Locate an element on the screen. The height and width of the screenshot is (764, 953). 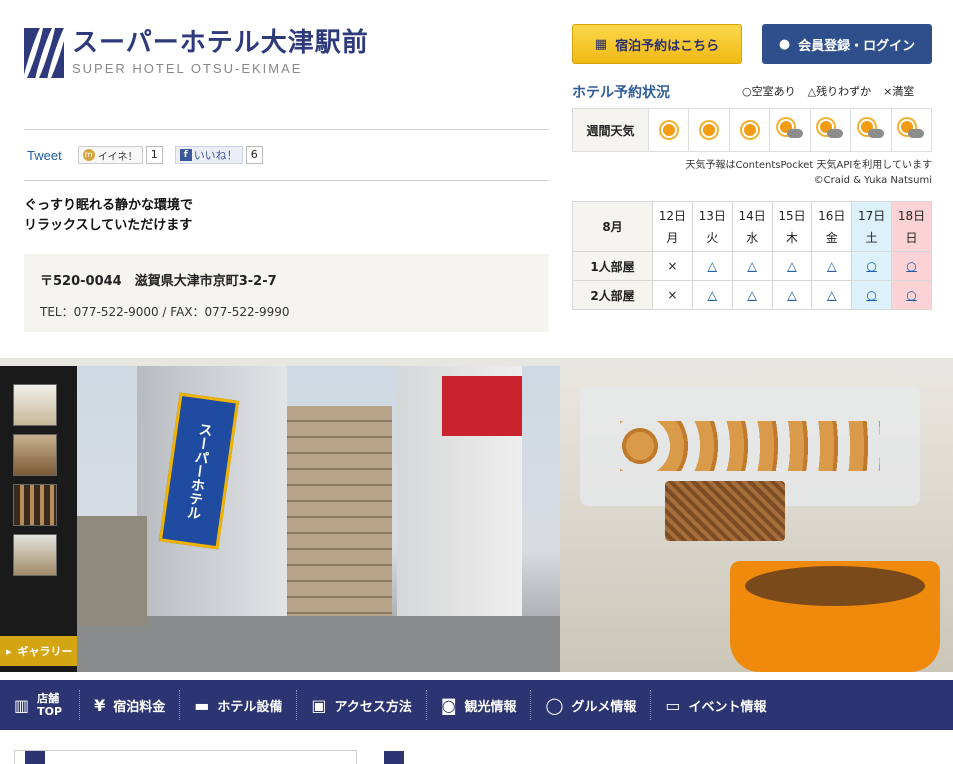
legend-item: △残りわずか is located at coordinates (839, 91).